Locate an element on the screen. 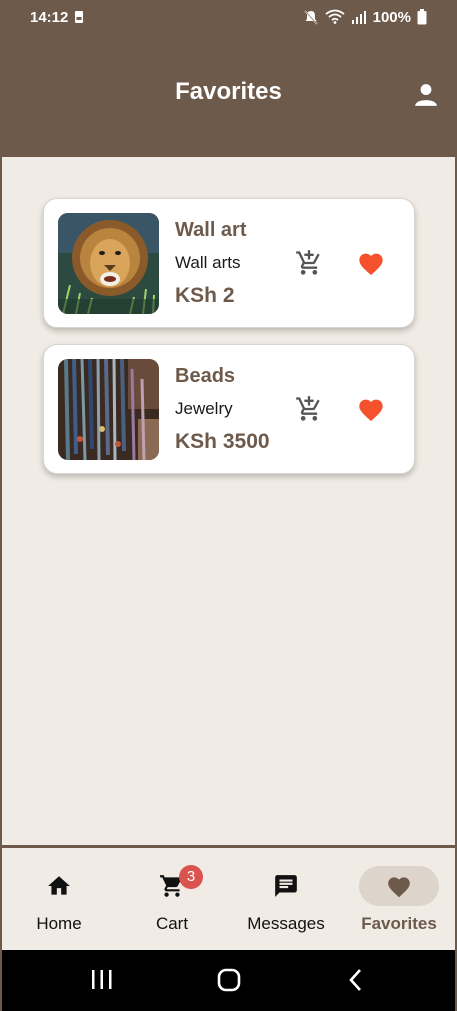 Image resolution: width=457 pixels, height=1011 pixels. storage-icon is located at coordinates (79, 17).